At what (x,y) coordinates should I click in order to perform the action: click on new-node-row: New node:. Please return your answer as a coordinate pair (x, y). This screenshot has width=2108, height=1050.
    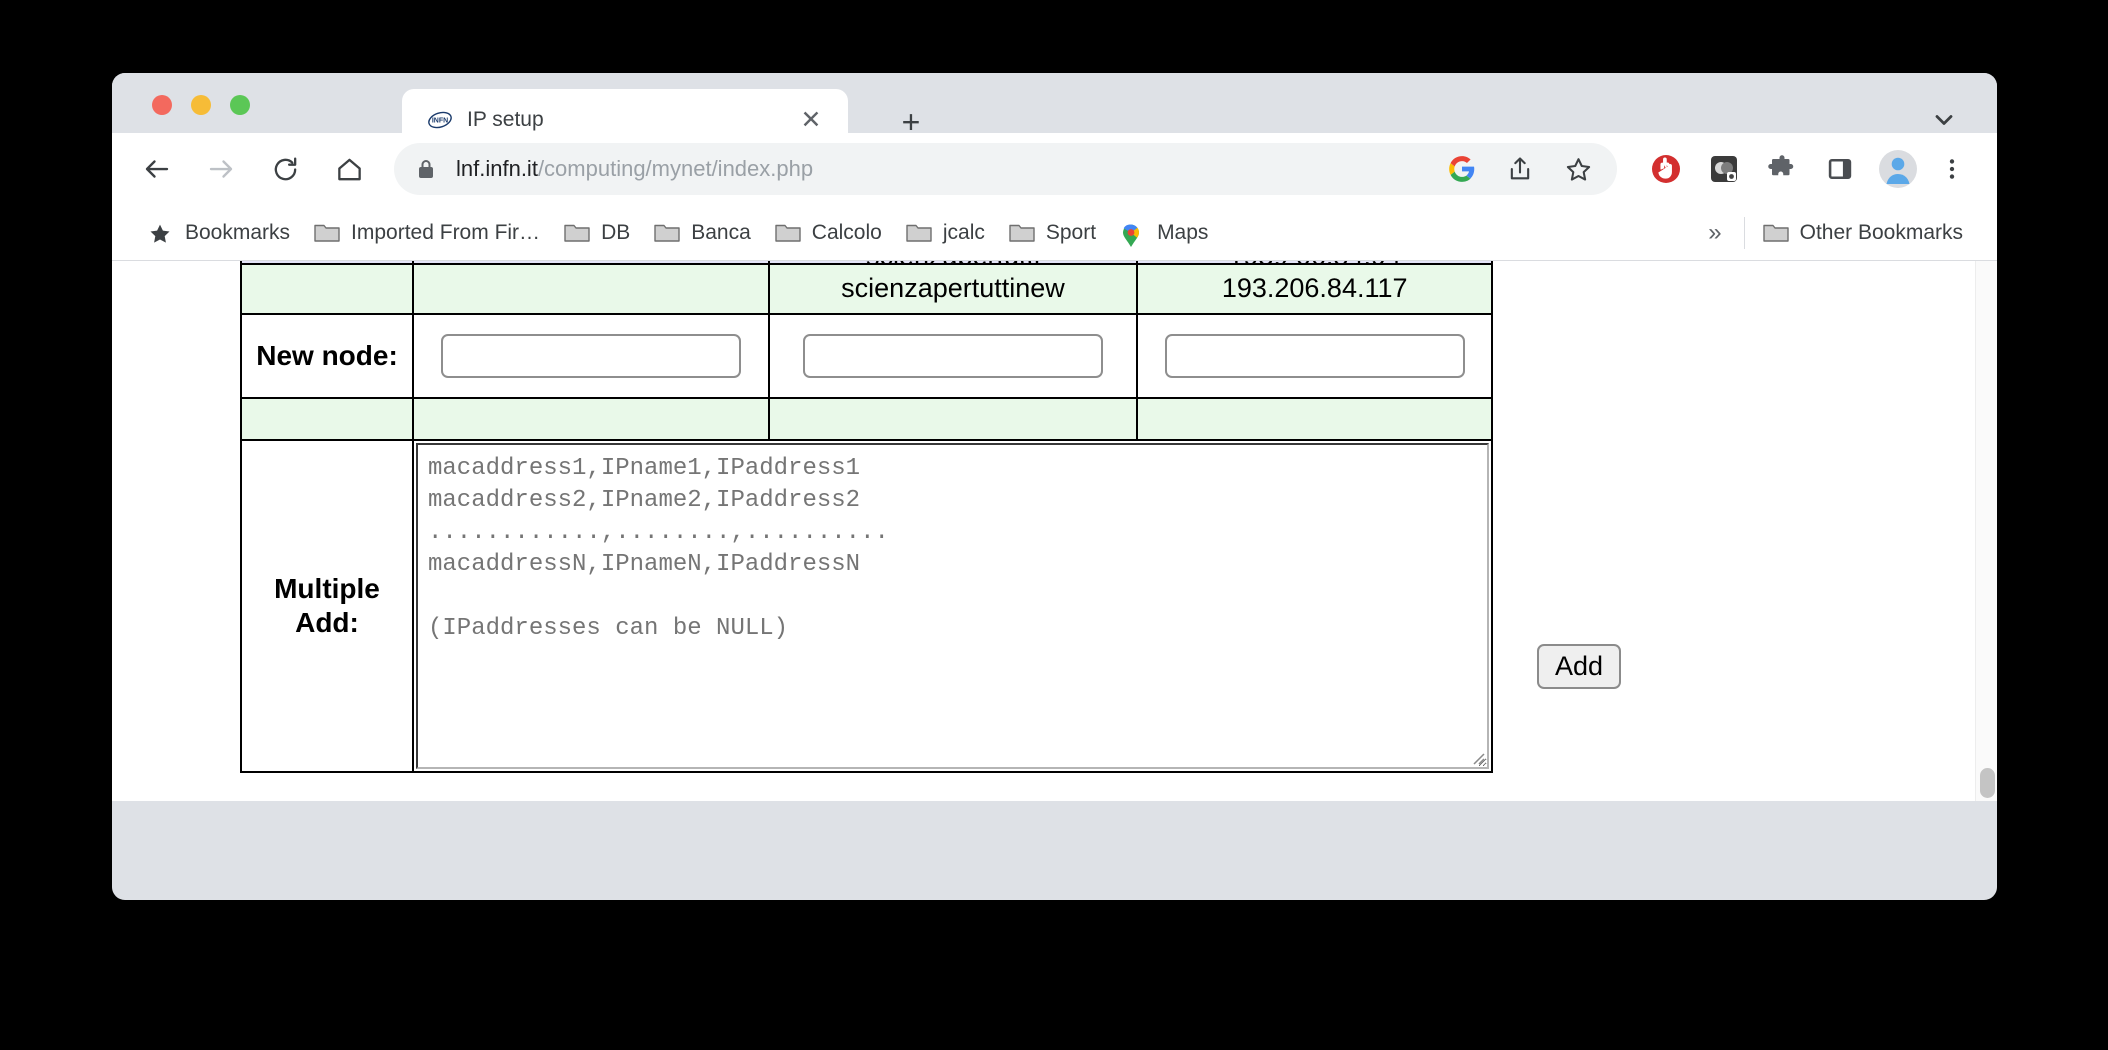
    Looking at the image, I should click on (866, 356).